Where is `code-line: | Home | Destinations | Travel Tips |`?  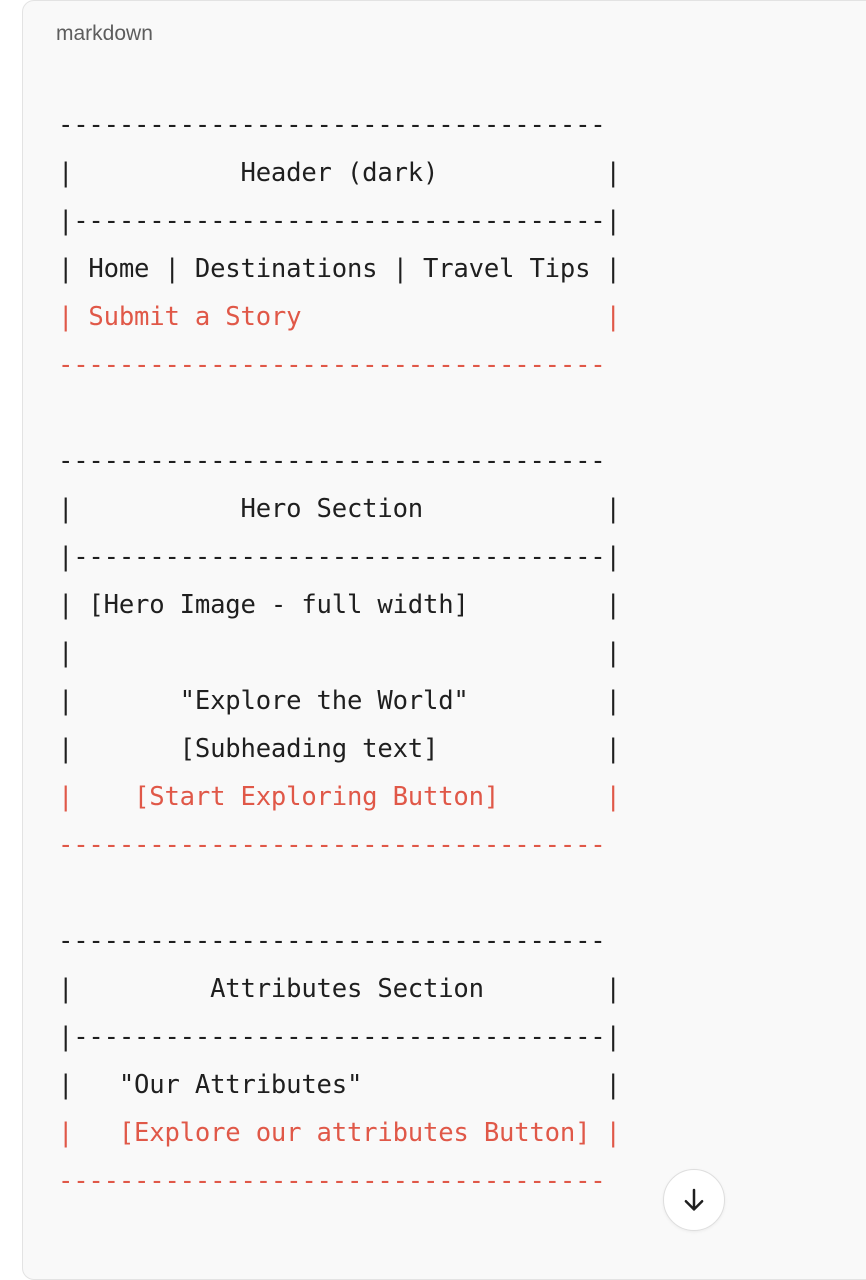
code-line: | Home | Destinations | Travel Tips | is located at coordinates (339, 269).